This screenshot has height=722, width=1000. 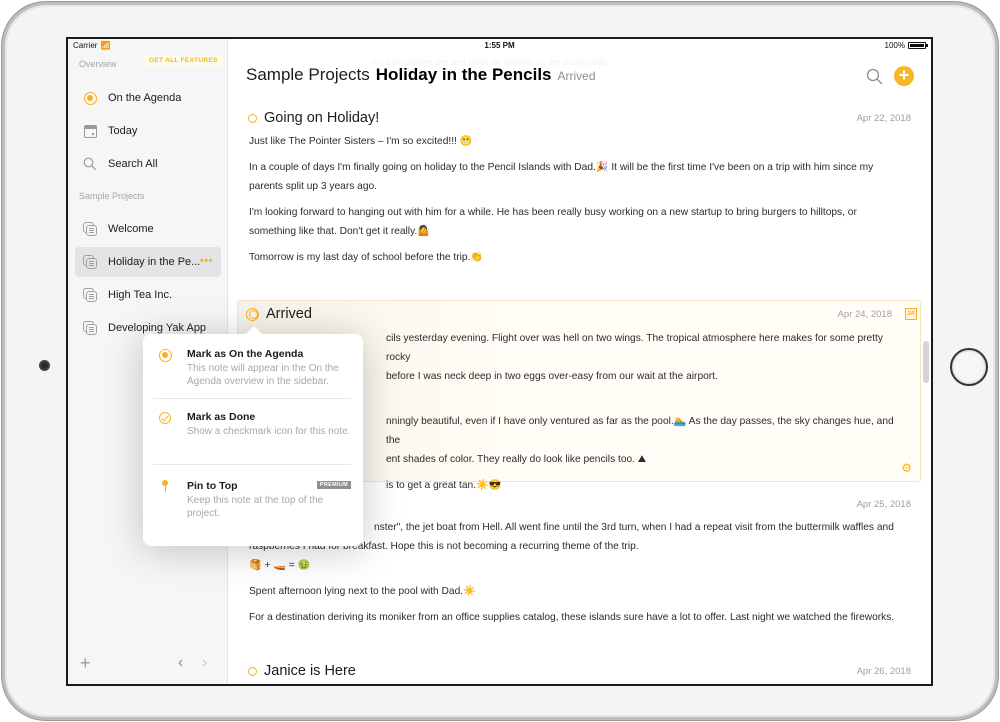 I want to click on note-title: Arrived, so click(x=289, y=314).